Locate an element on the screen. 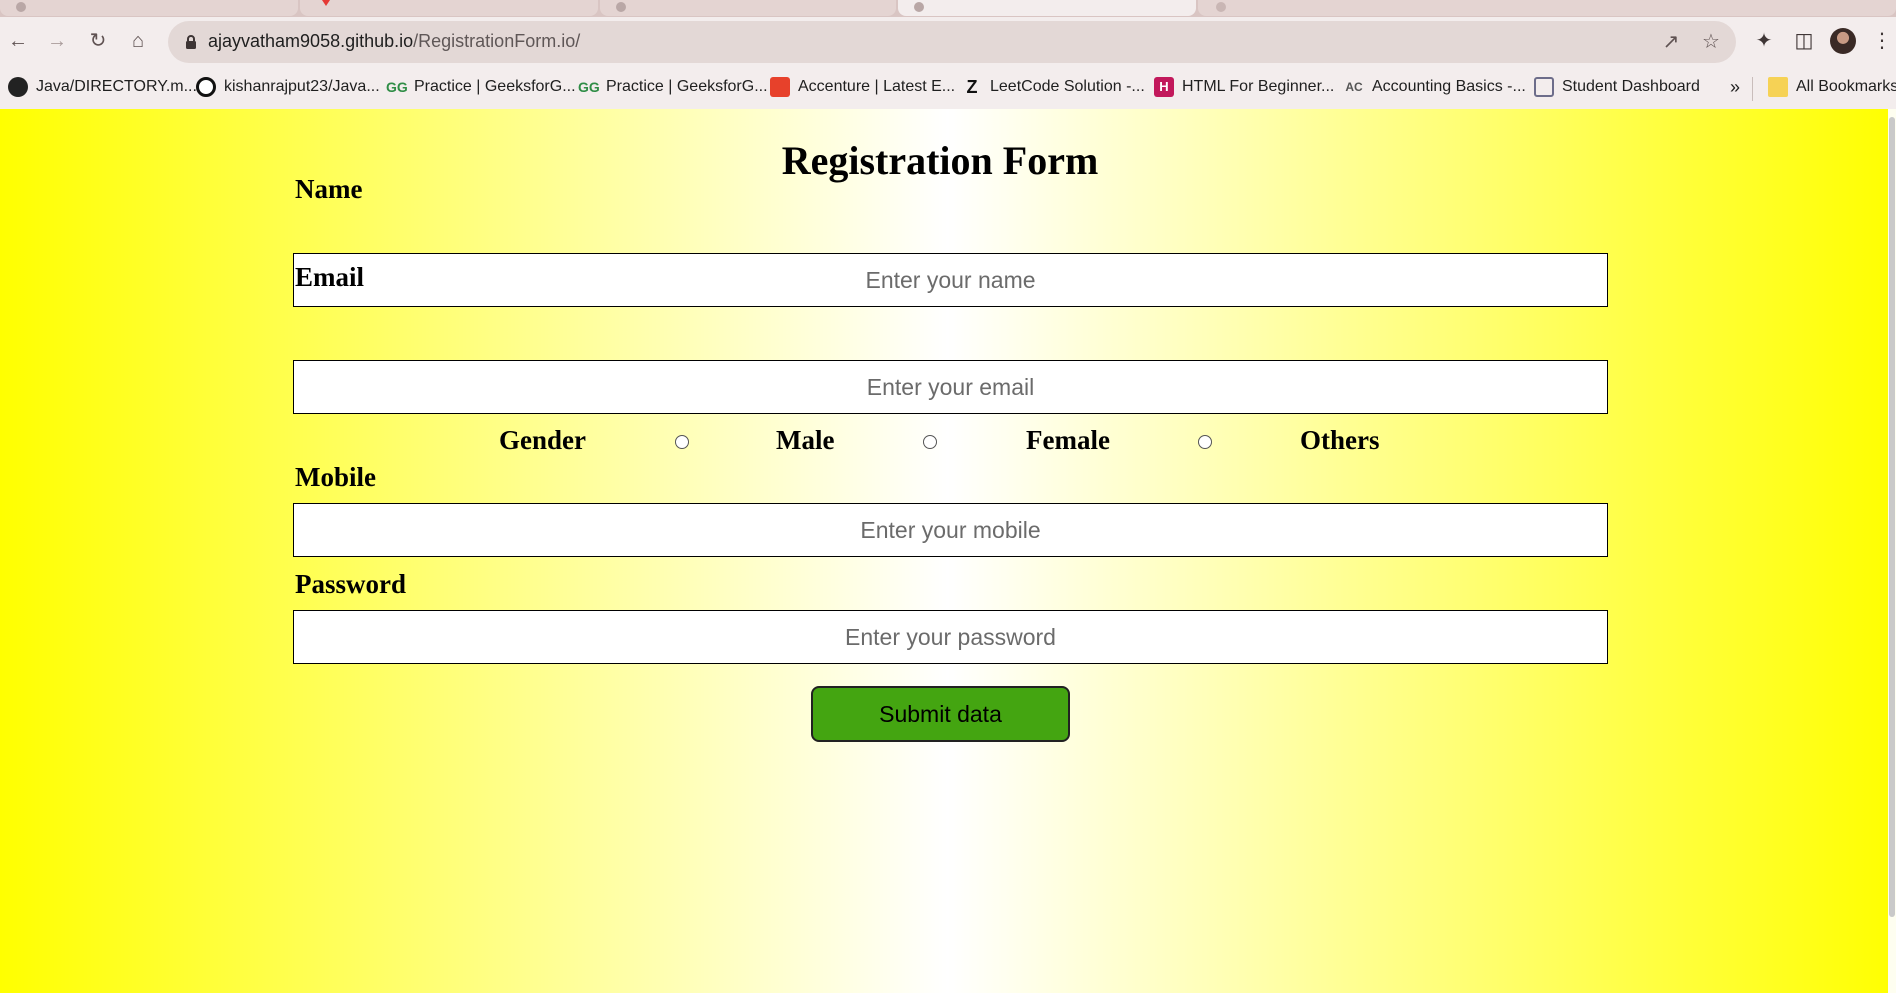 The image size is (1896, 993). browser-tab-active is located at coordinates (1047, 8).